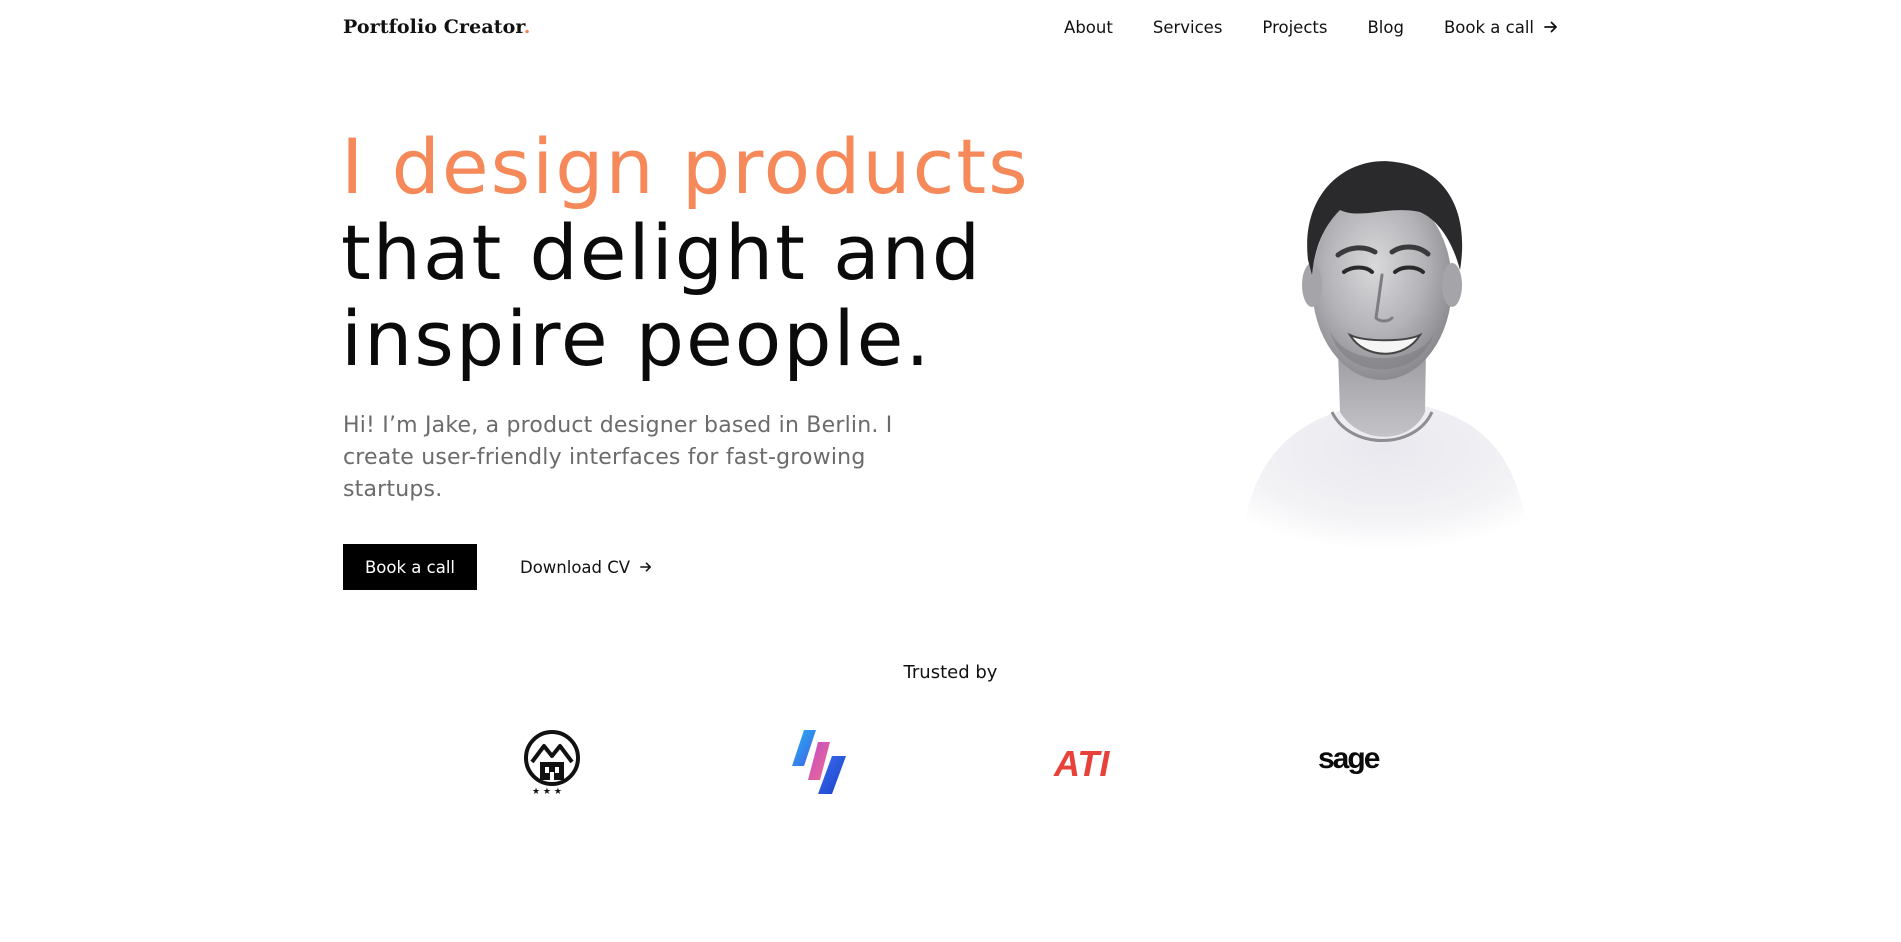  I want to click on trusted-by-label: Trusted by, so click(950, 672).